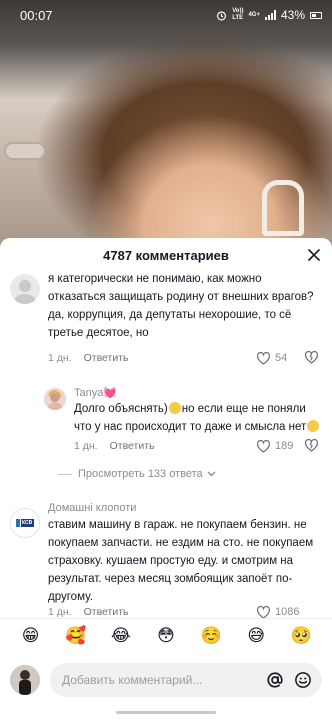 The height and width of the screenshot is (720, 332). I want to click on like-button: 54, so click(271, 358).